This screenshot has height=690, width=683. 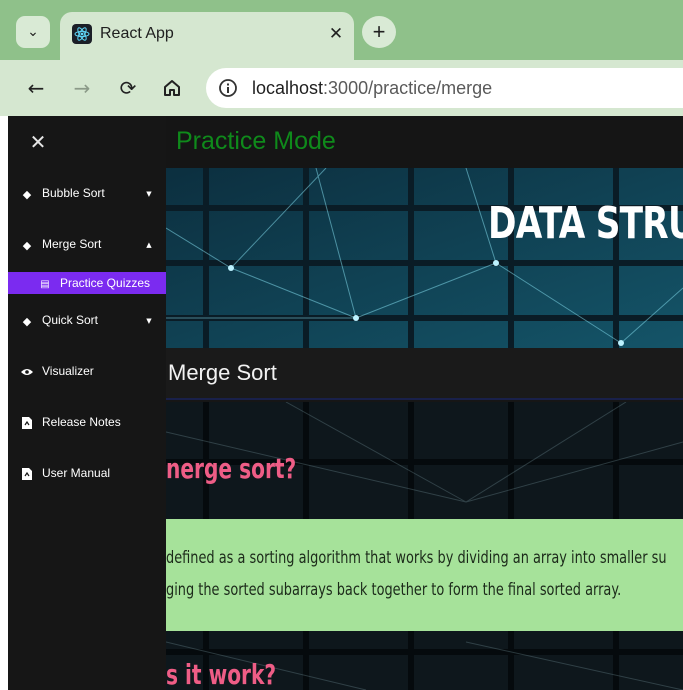 I want to click on list-icon: ▤, so click(x=45, y=284).